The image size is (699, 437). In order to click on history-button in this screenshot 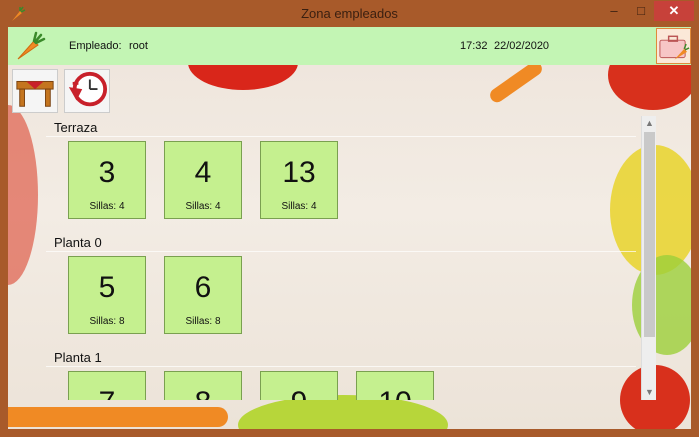, I will do `click(87, 91)`.